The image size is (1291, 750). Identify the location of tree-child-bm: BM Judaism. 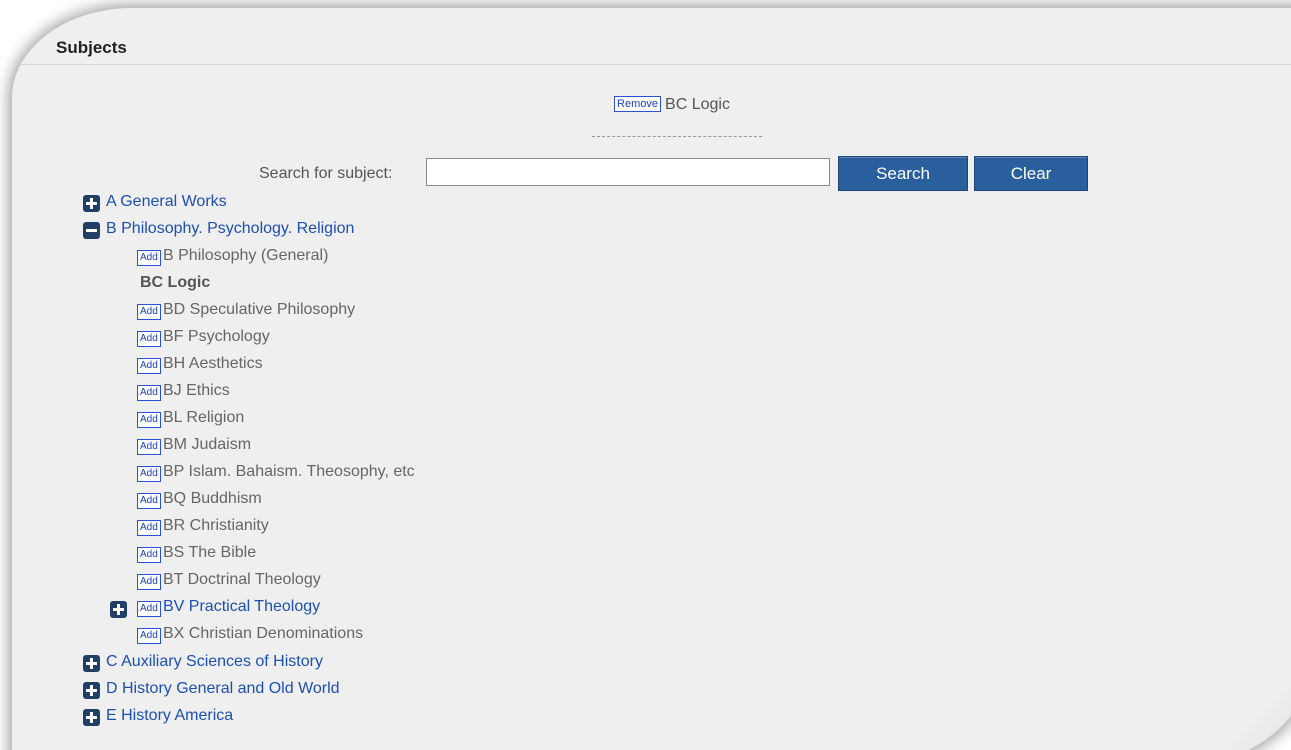
(207, 444).